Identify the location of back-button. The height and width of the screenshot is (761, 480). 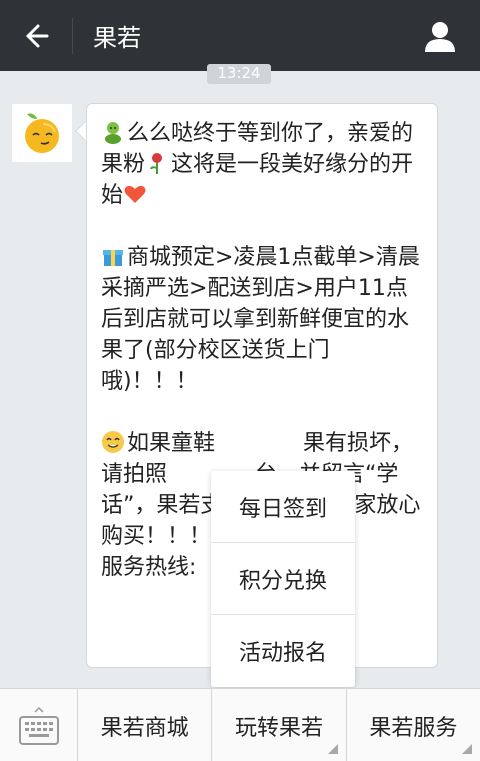
(36, 35).